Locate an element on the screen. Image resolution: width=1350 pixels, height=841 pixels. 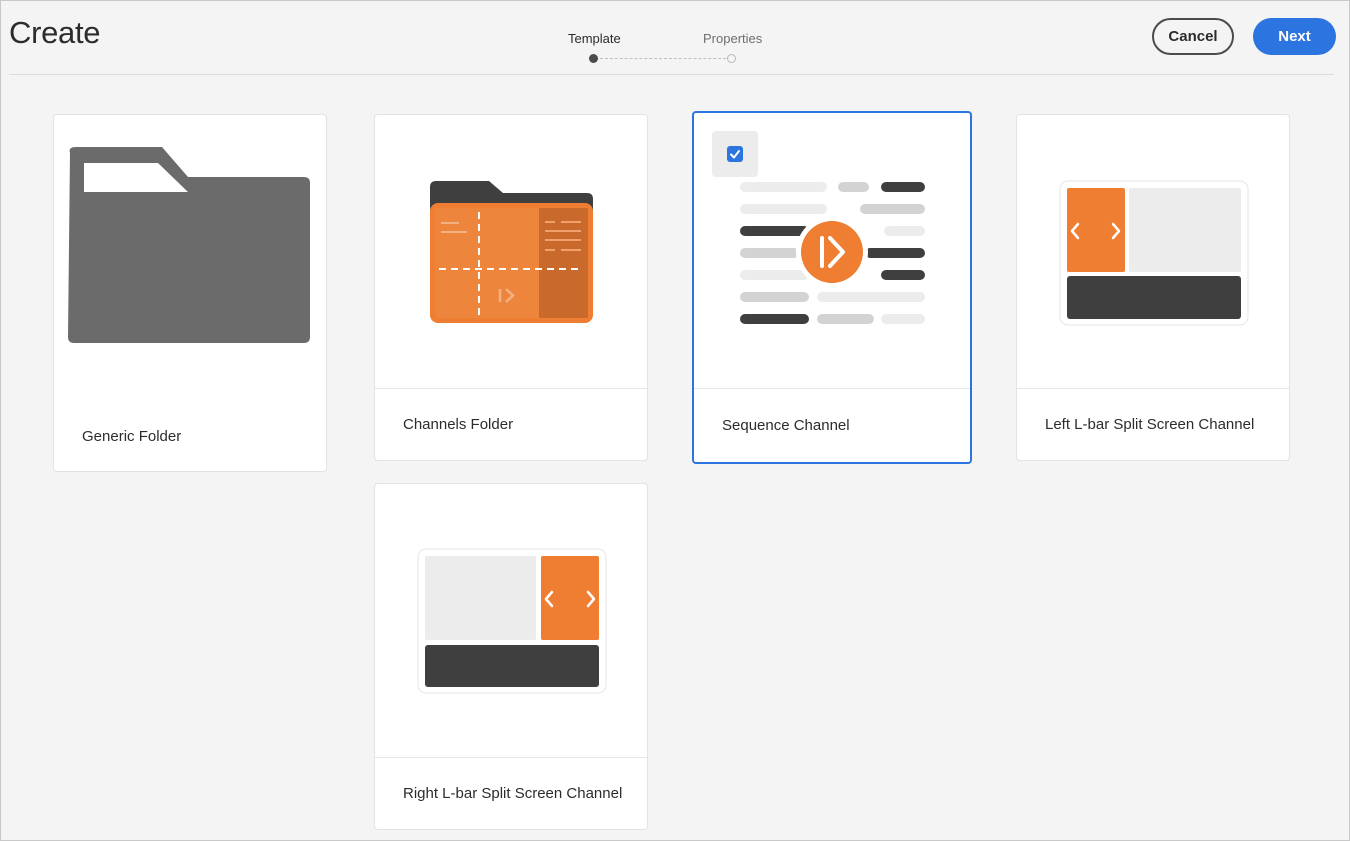
template-card-channels-folder: Channels Folder is located at coordinates (511, 287).